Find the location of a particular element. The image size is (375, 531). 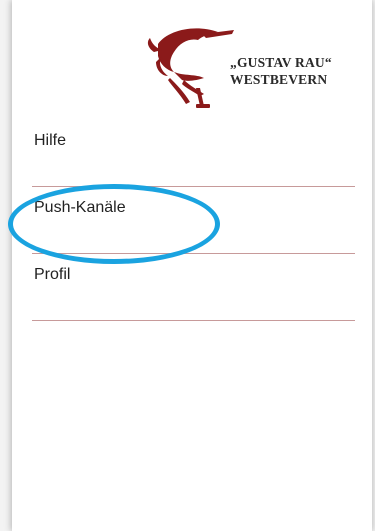

club-name: „GUSTAV RAU“ WESTBEVERN is located at coordinates (281, 71).